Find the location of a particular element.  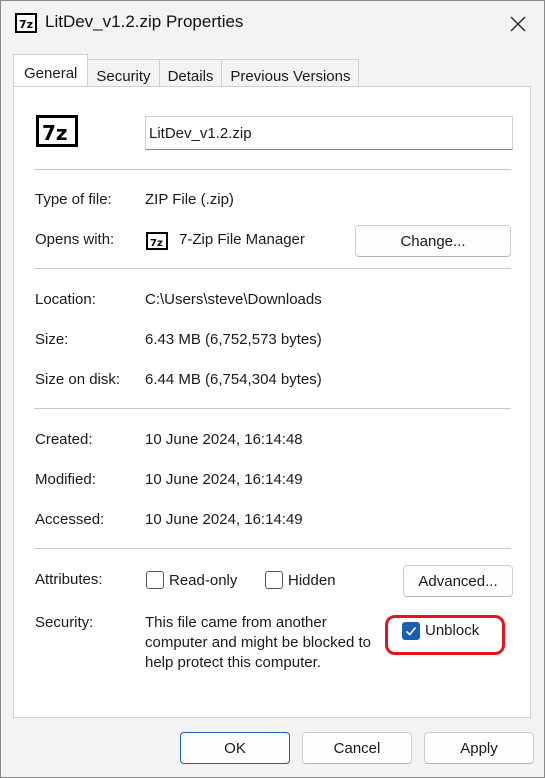

apply-button-label: Apply is located at coordinates (479, 748).